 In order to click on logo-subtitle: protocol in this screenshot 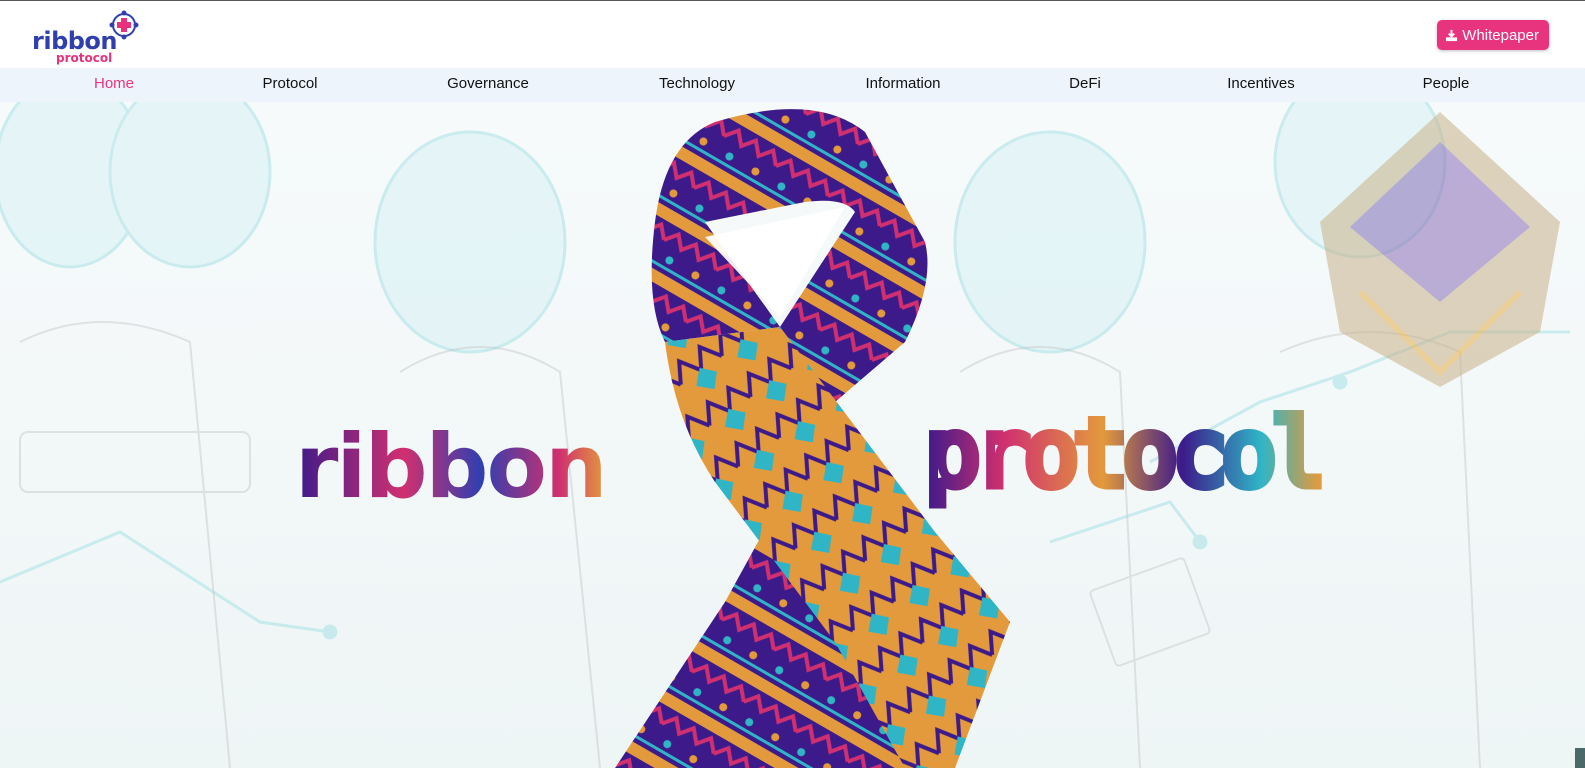, I will do `click(84, 58)`.